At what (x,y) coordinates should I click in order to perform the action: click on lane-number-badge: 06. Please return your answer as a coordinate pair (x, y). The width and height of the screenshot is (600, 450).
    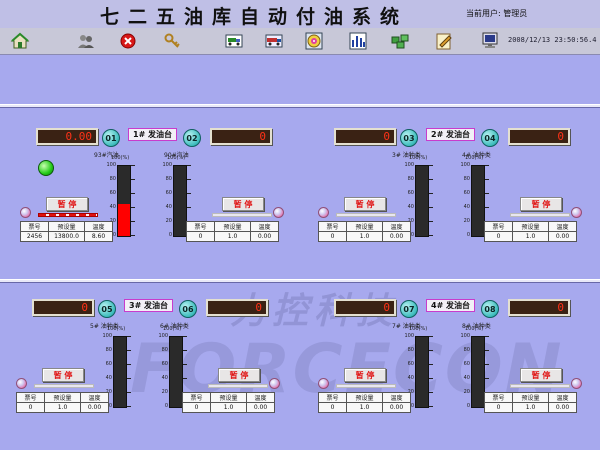
    Looking at the image, I should click on (188, 309).